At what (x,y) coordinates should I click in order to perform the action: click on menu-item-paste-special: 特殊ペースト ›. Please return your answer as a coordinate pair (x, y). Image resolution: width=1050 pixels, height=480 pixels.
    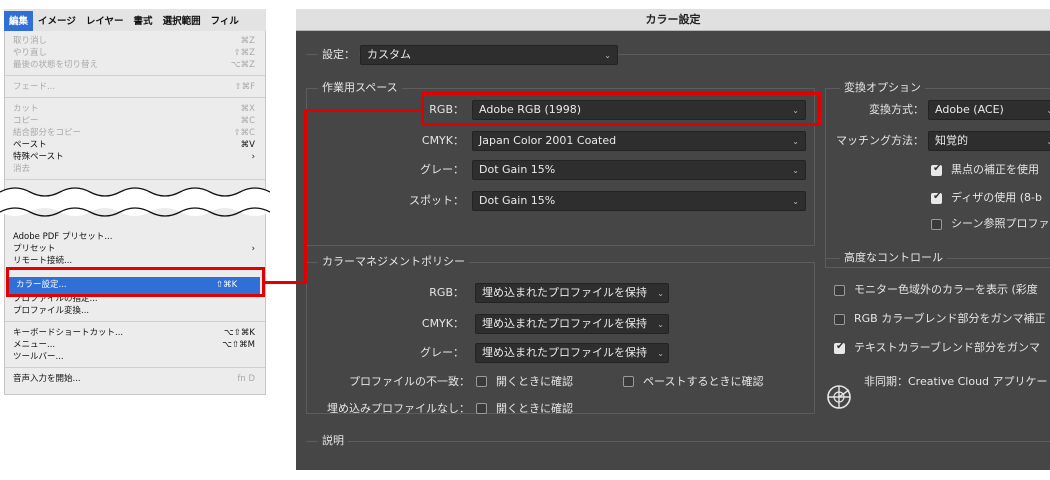
    Looking at the image, I should click on (134, 157).